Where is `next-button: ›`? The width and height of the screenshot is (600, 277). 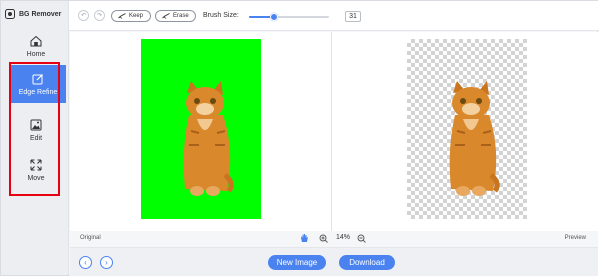 next-button: › is located at coordinates (106, 262).